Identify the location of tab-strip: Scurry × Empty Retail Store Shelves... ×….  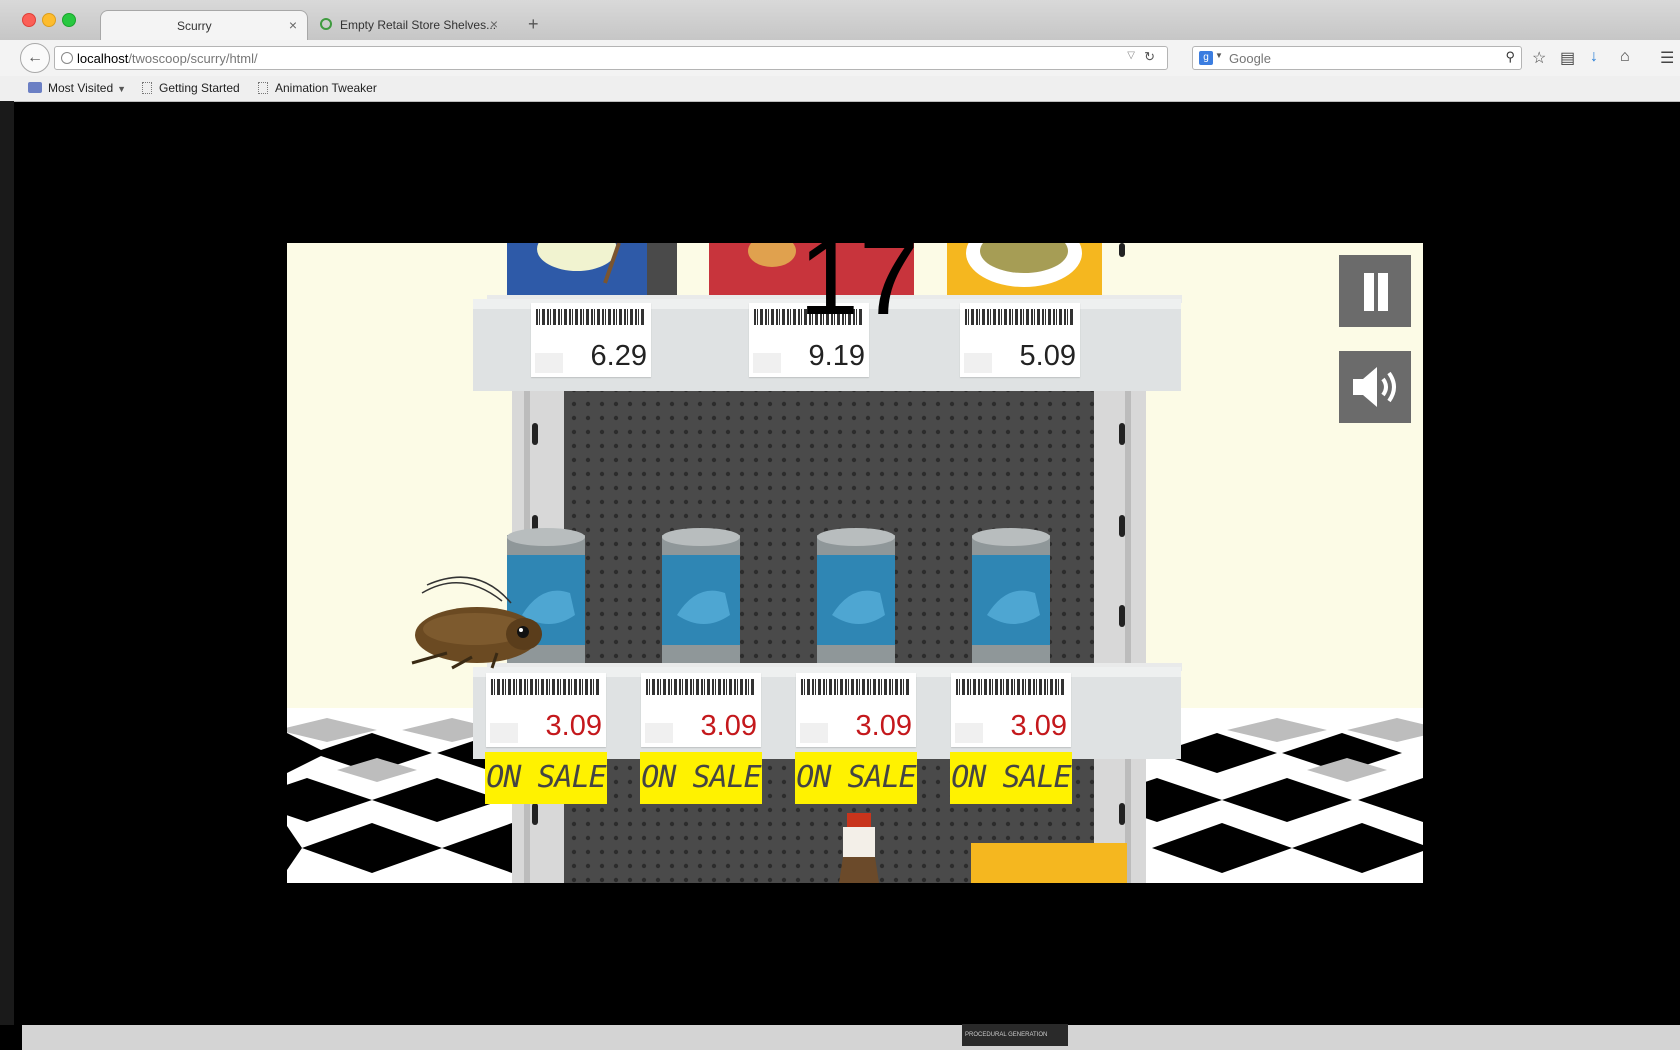
(840, 20).